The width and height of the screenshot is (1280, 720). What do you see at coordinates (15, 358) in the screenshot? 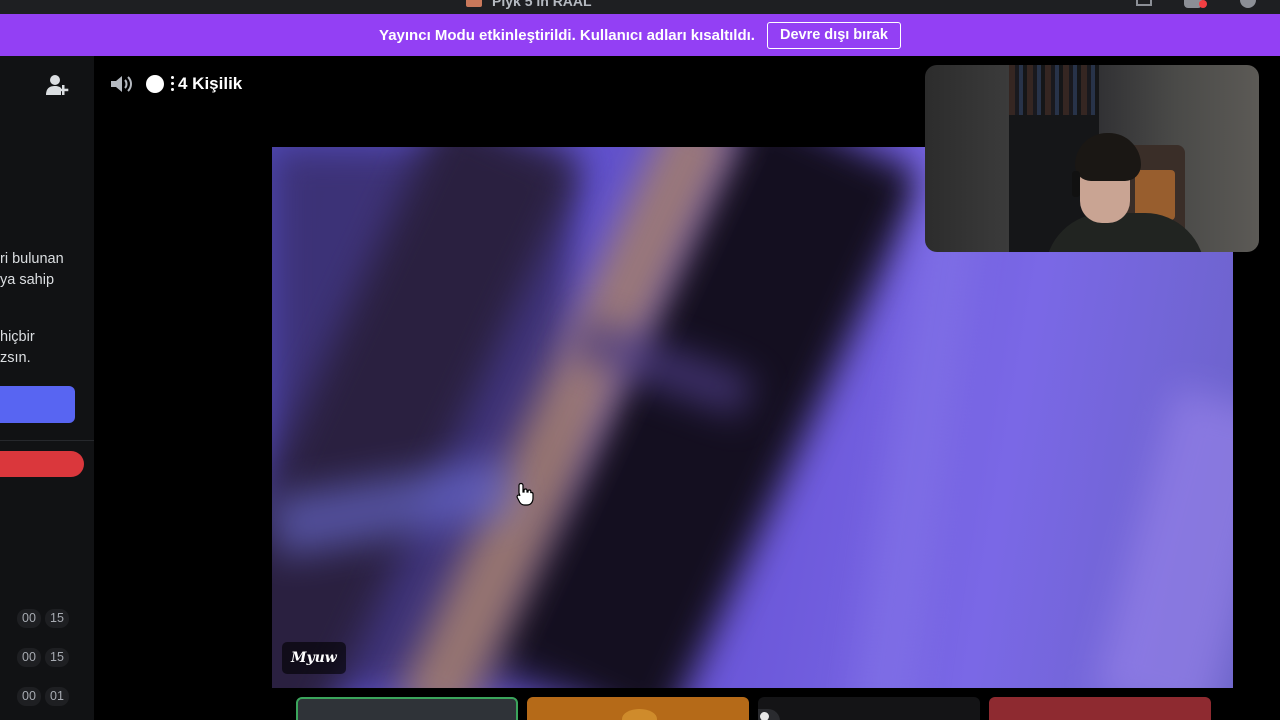
I see `panel-text-line: zsın.` at bounding box center [15, 358].